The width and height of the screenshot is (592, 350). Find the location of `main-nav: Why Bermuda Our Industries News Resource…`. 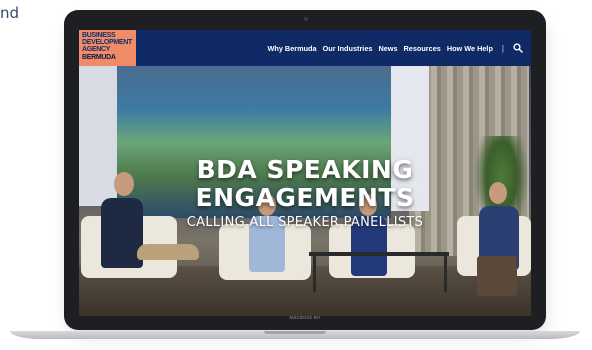

main-nav: Why Bermuda Our Industries News Resource… is located at coordinates (396, 48).